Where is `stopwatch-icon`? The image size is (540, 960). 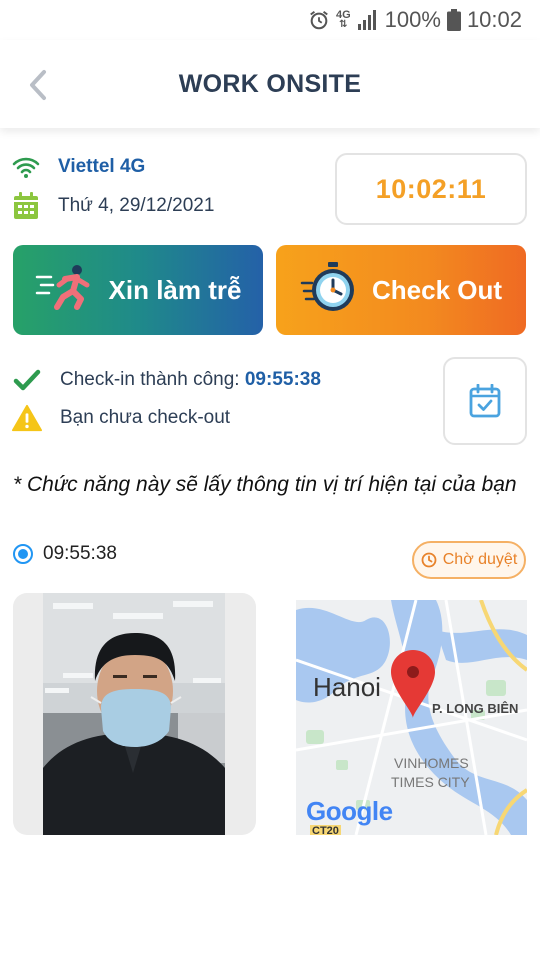
stopwatch-icon is located at coordinates (328, 290).